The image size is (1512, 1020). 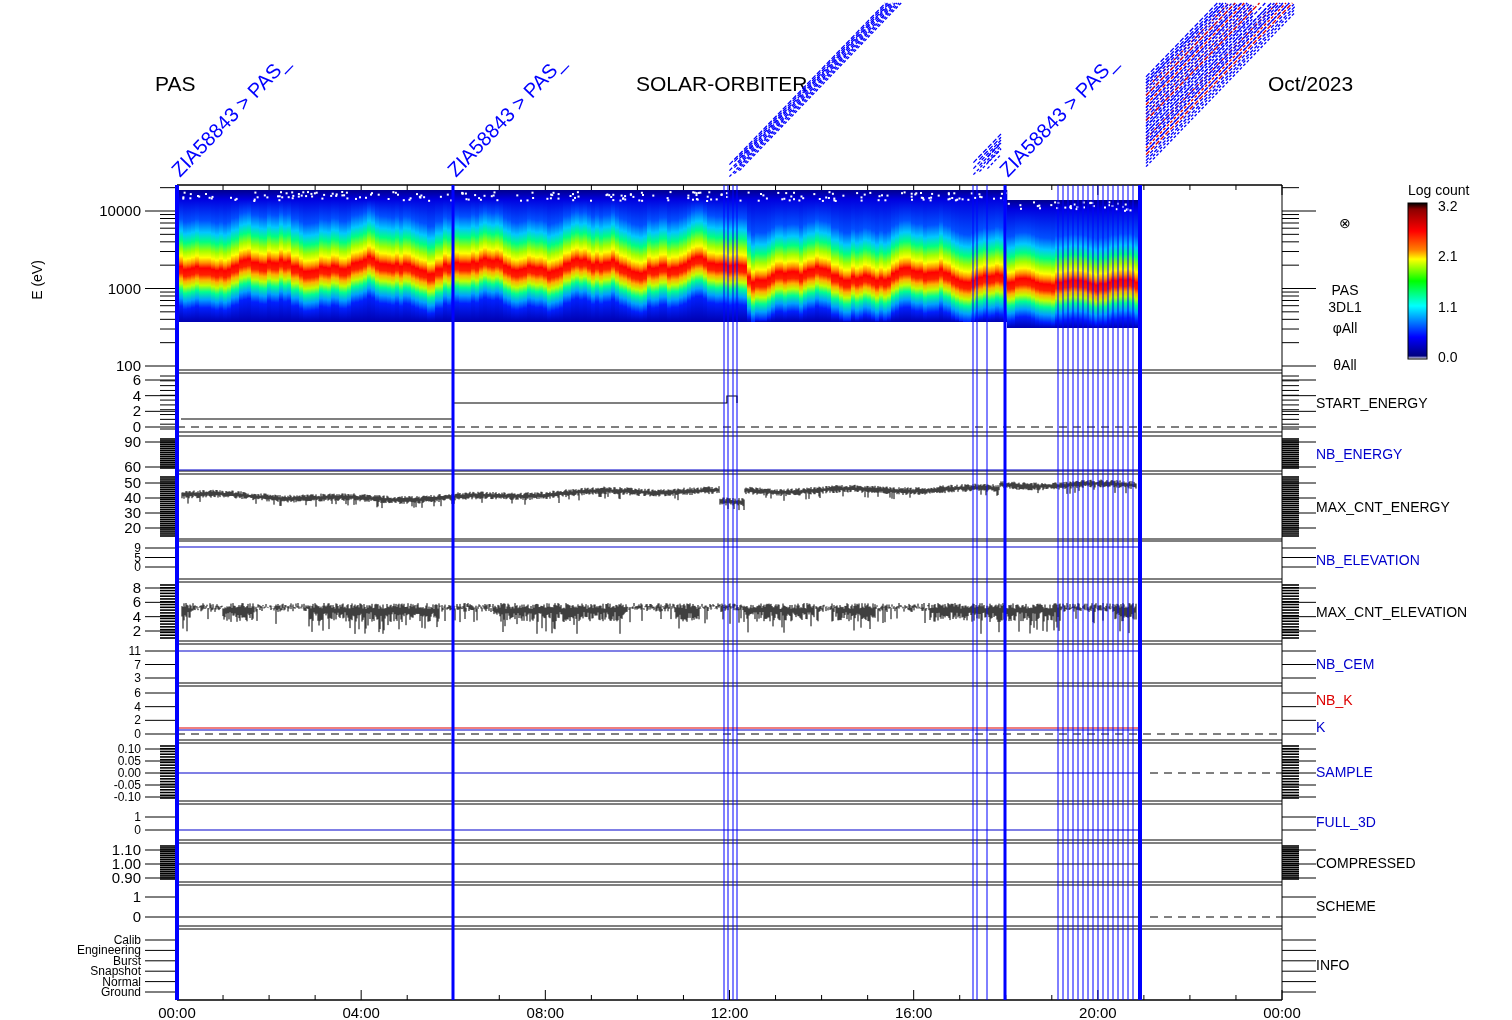 What do you see at coordinates (1321, 726) in the screenshot?
I see `panel-label: K` at bounding box center [1321, 726].